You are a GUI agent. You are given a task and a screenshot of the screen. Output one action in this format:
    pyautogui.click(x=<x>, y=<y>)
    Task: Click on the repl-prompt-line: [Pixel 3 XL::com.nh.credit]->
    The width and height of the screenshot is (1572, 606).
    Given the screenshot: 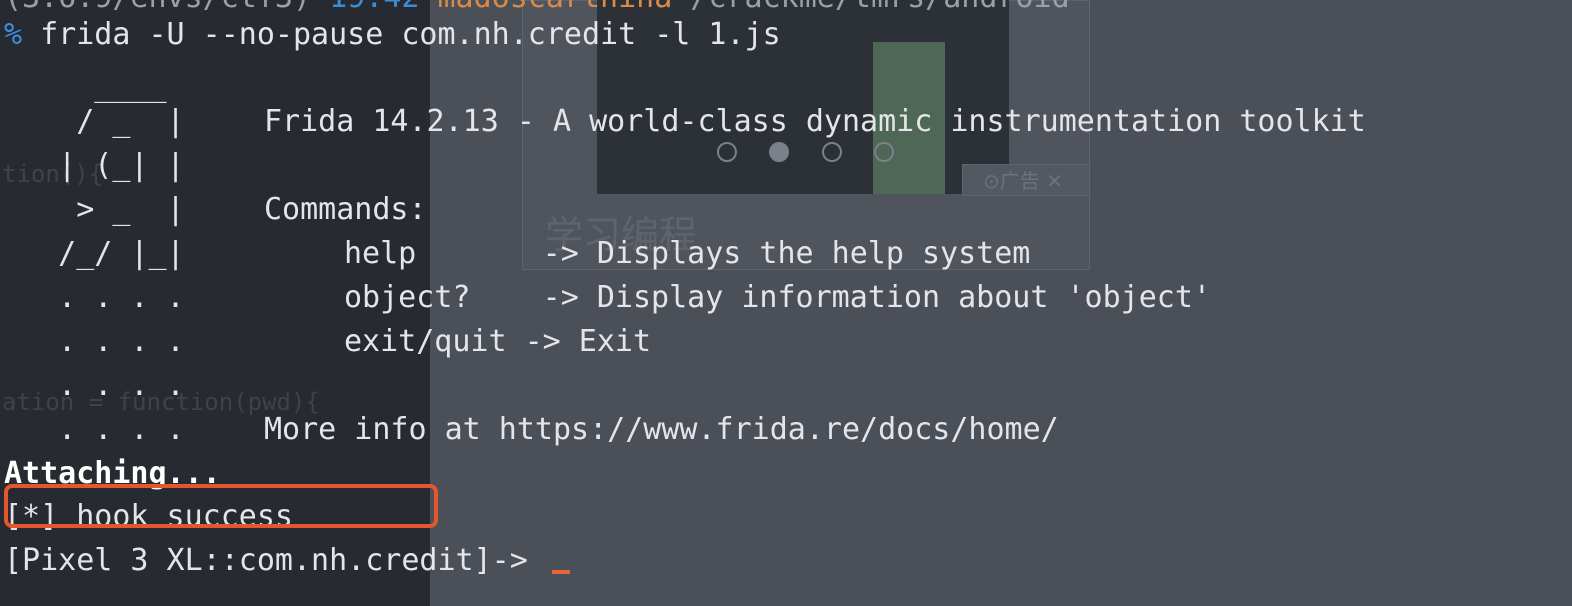 What is the action you would take?
    pyautogui.click(x=287, y=561)
    